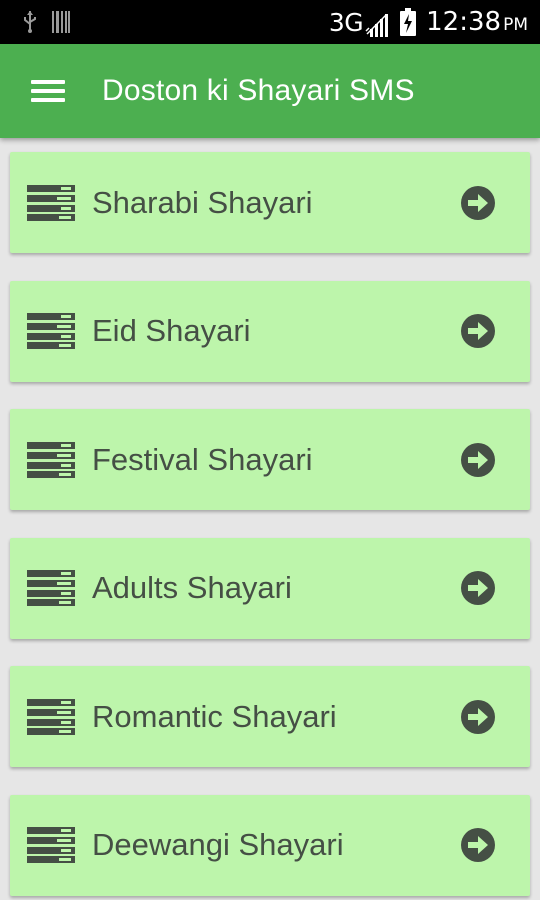 The width and height of the screenshot is (540, 900). I want to click on app-title: Doston ki Shayari SMS, so click(258, 90).